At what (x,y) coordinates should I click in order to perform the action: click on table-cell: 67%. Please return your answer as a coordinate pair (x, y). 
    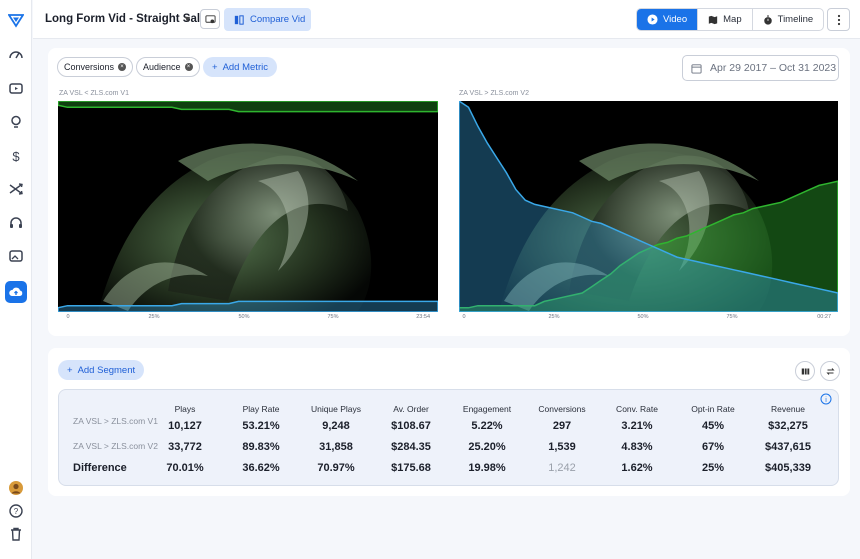
    Looking at the image, I should click on (713, 447).